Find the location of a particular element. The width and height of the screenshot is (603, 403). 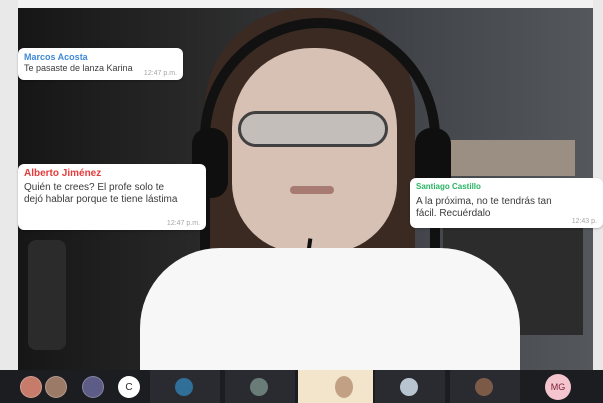

chat-time-1: 12:47 p.m. is located at coordinates (160, 73).